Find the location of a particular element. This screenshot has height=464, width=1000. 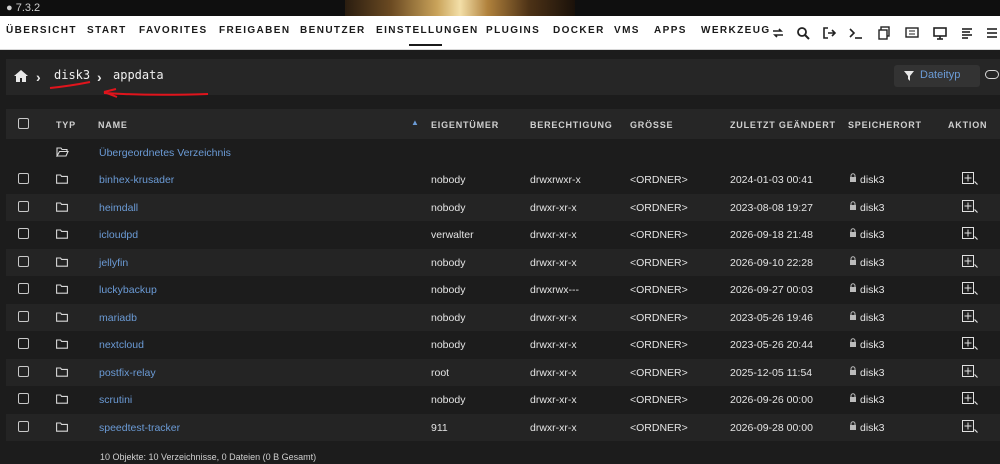

modified-cell: 2023-05-26 20:44 is located at coordinates (771, 345).